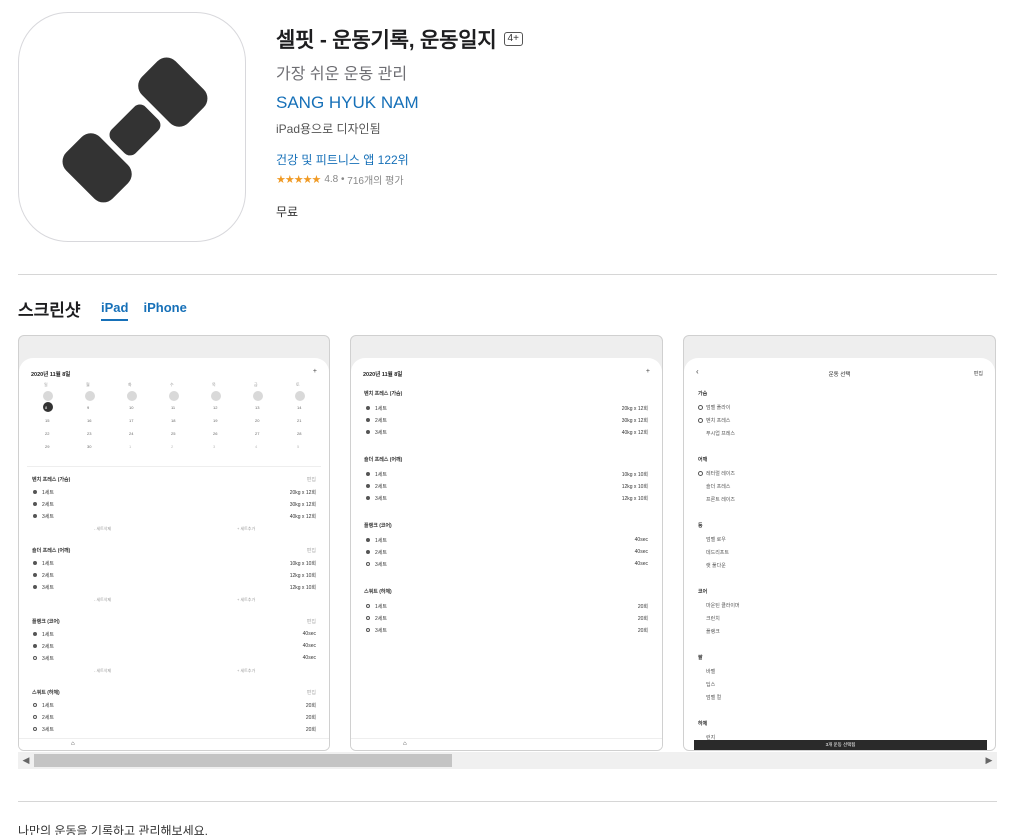 The width and height of the screenshot is (1015, 835). What do you see at coordinates (718, 408) in the screenshot?
I see `exercise-item: 덤벨 플라이` at bounding box center [718, 408].